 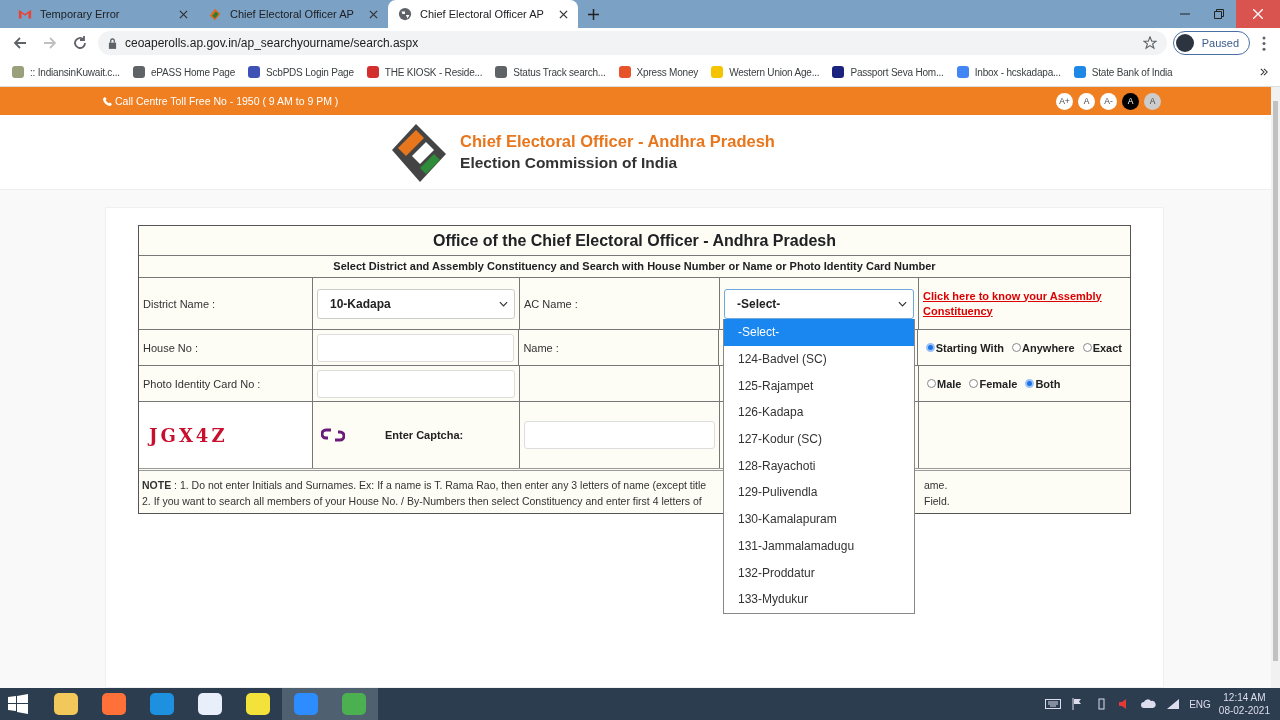 I want to click on captcha-field, so click(x=619, y=435).